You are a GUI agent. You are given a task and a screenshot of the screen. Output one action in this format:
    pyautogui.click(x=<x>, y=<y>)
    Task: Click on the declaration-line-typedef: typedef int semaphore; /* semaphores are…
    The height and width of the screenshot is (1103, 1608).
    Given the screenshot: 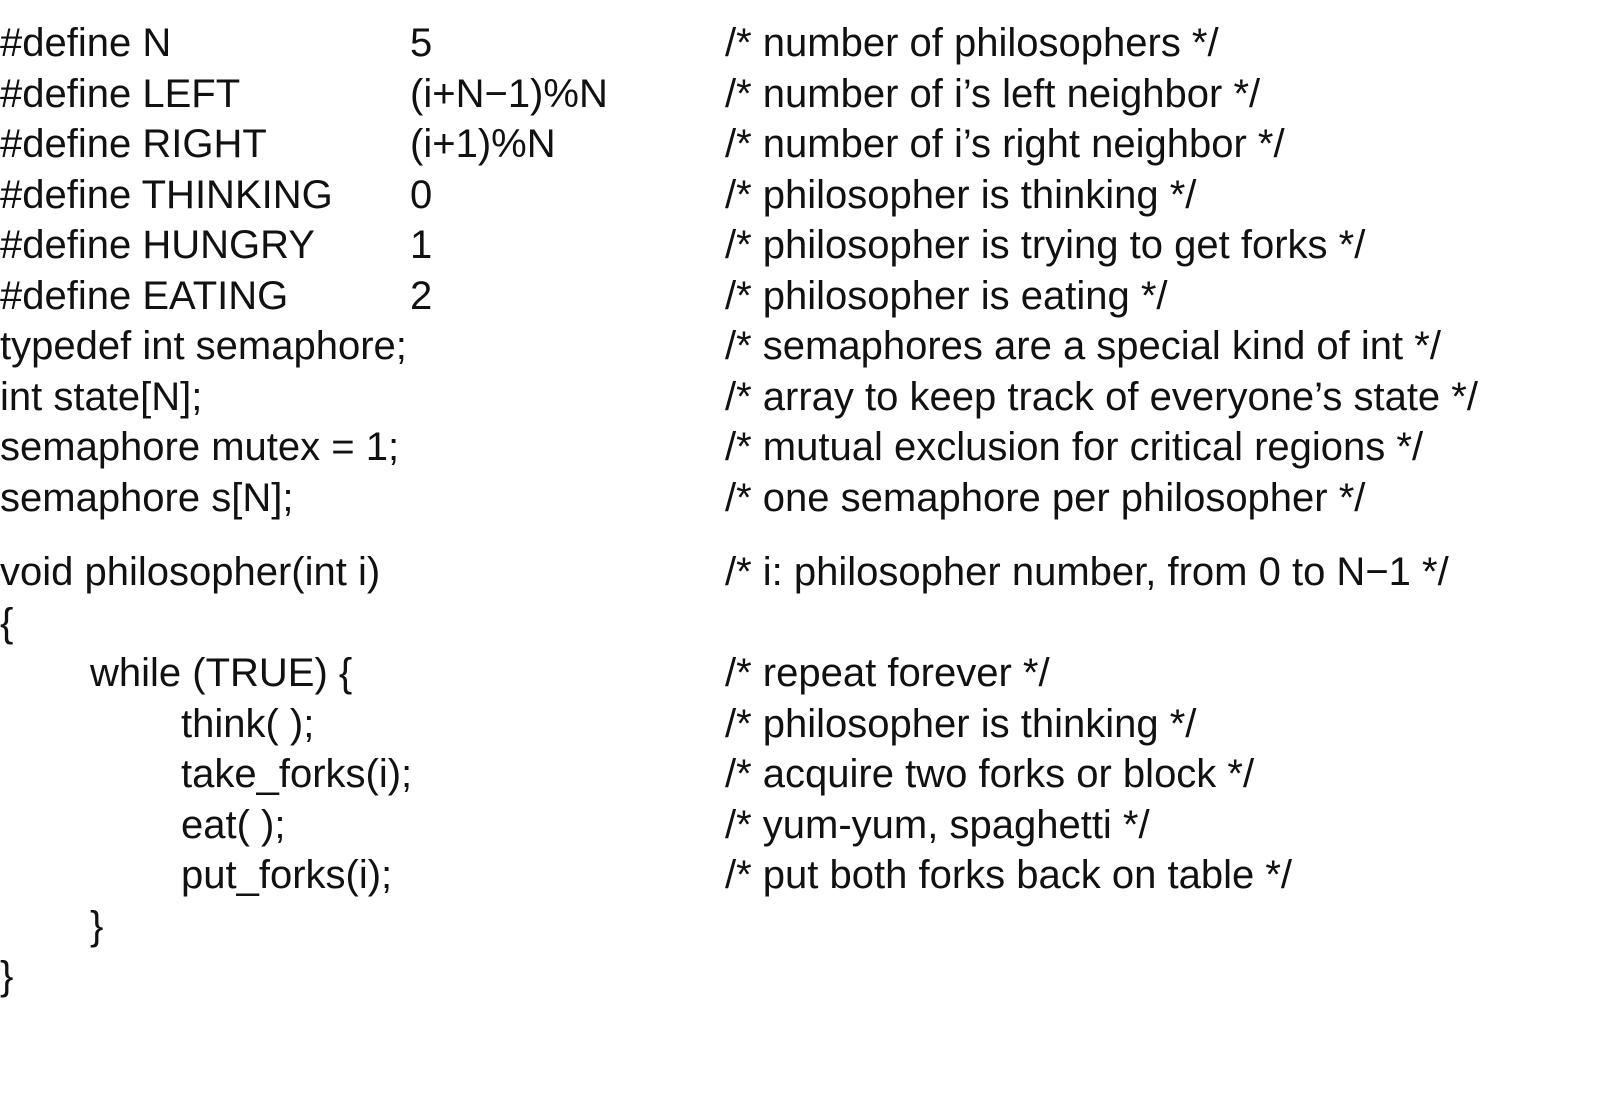 What is the action you would take?
    pyautogui.click(x=804, y=346)
    